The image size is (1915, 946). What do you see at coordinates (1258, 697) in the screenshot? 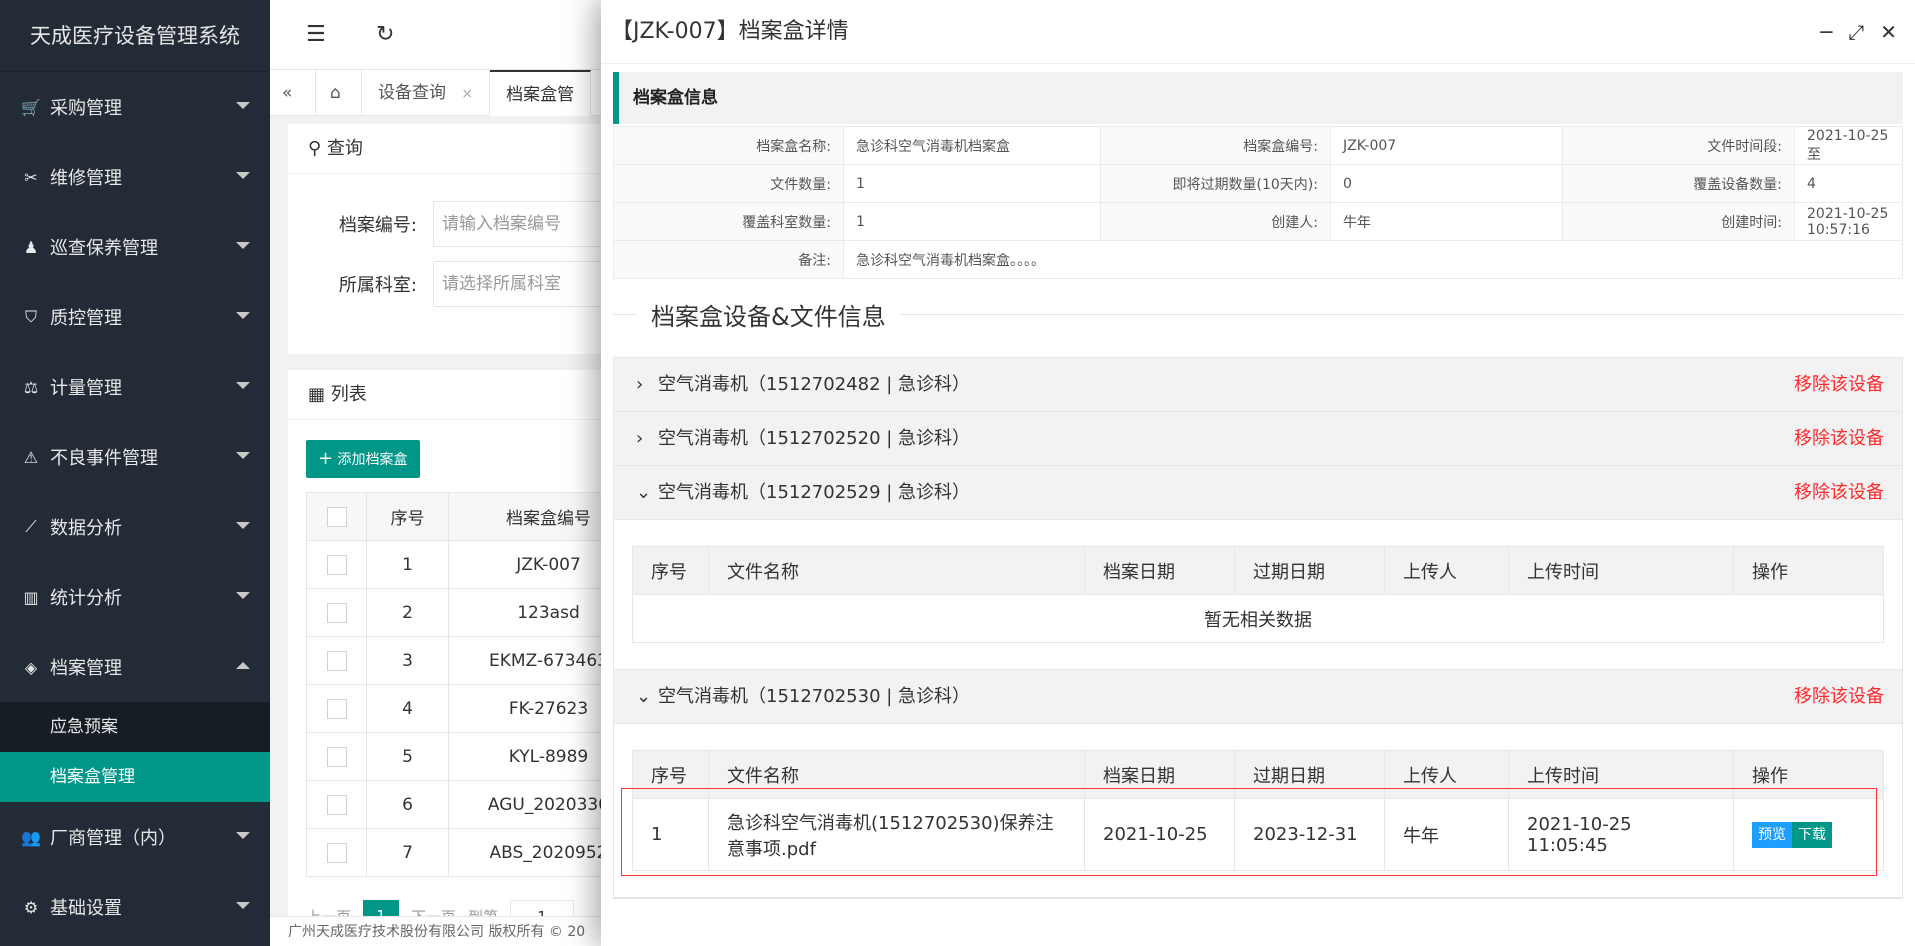
I see `device-panel-header: ⌄ 空气消毒机（1512702530 | 急诊科） 移除该设备` at bounding box center [1258, 697].